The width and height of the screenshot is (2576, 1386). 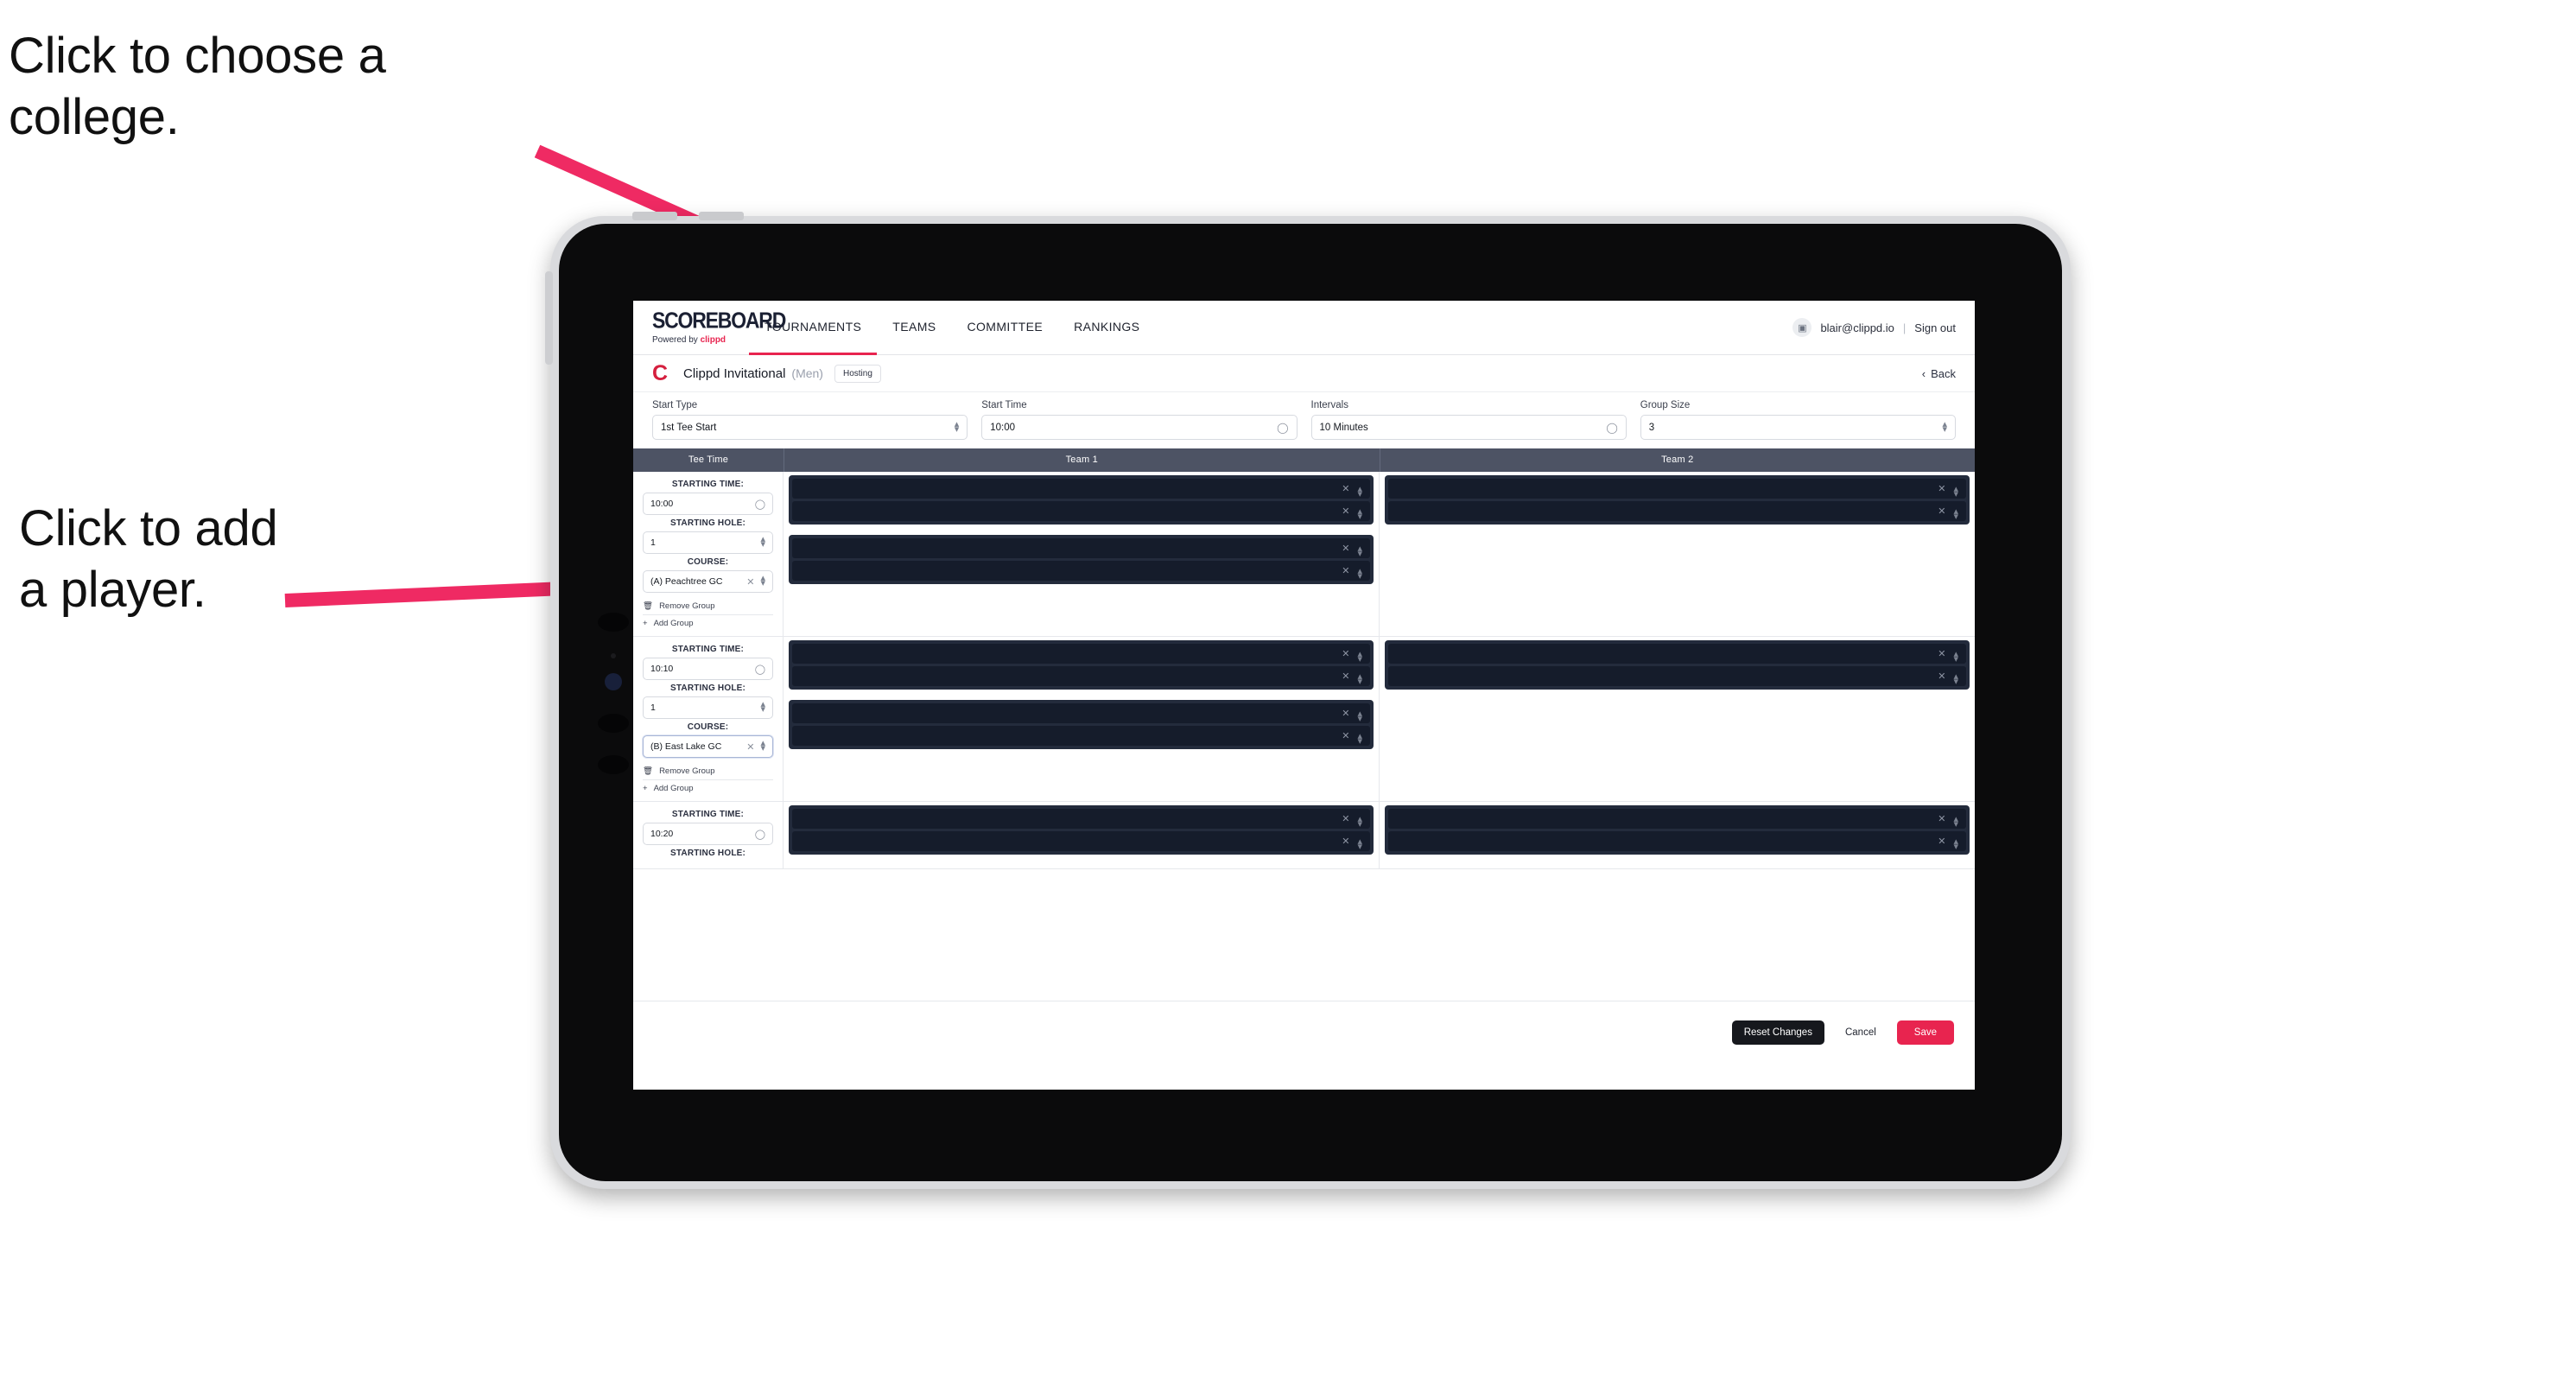 What do you see at coordinates (613, 723) in the screenshot?
I see `camera-lens-2-icon` at bounding box center [613, 723].